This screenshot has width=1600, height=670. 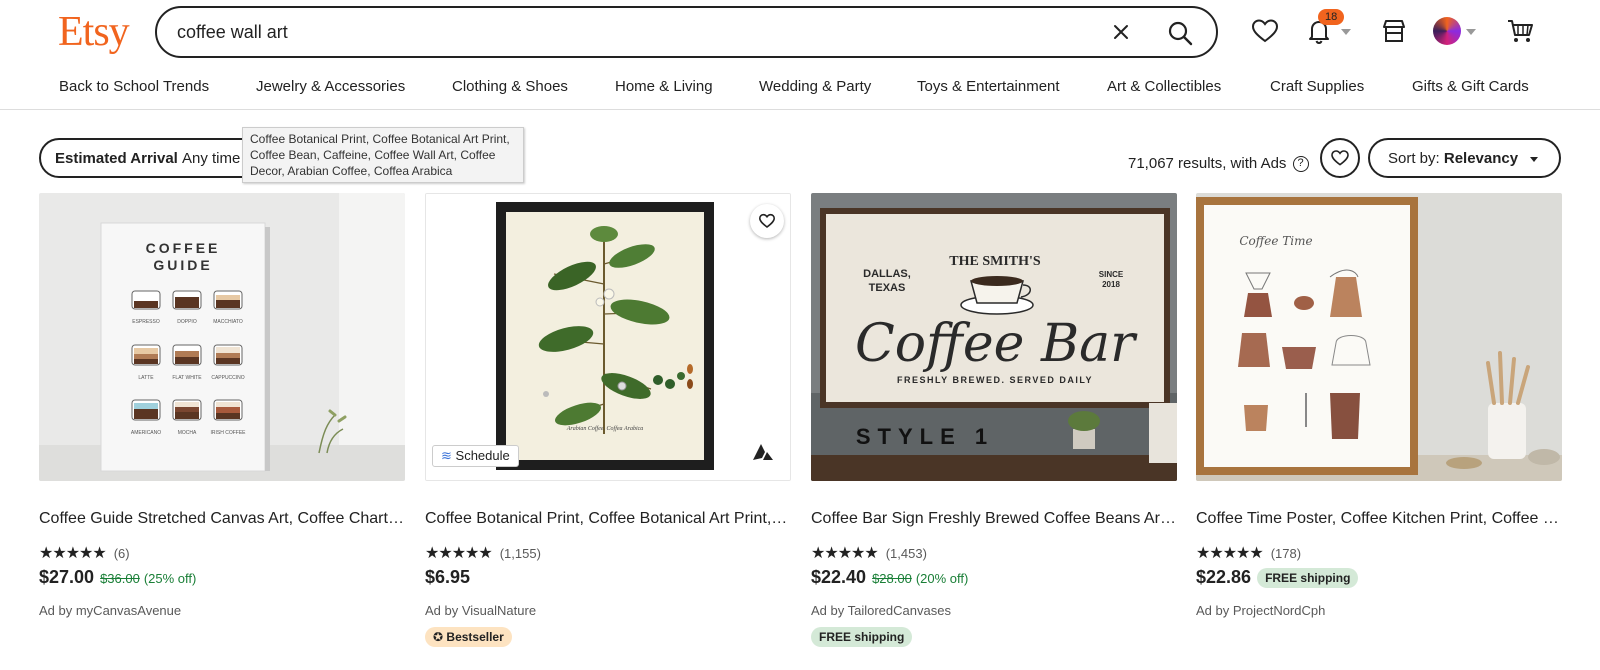 I want to click on notification-badge: 18, so click(x=1331, y=17).